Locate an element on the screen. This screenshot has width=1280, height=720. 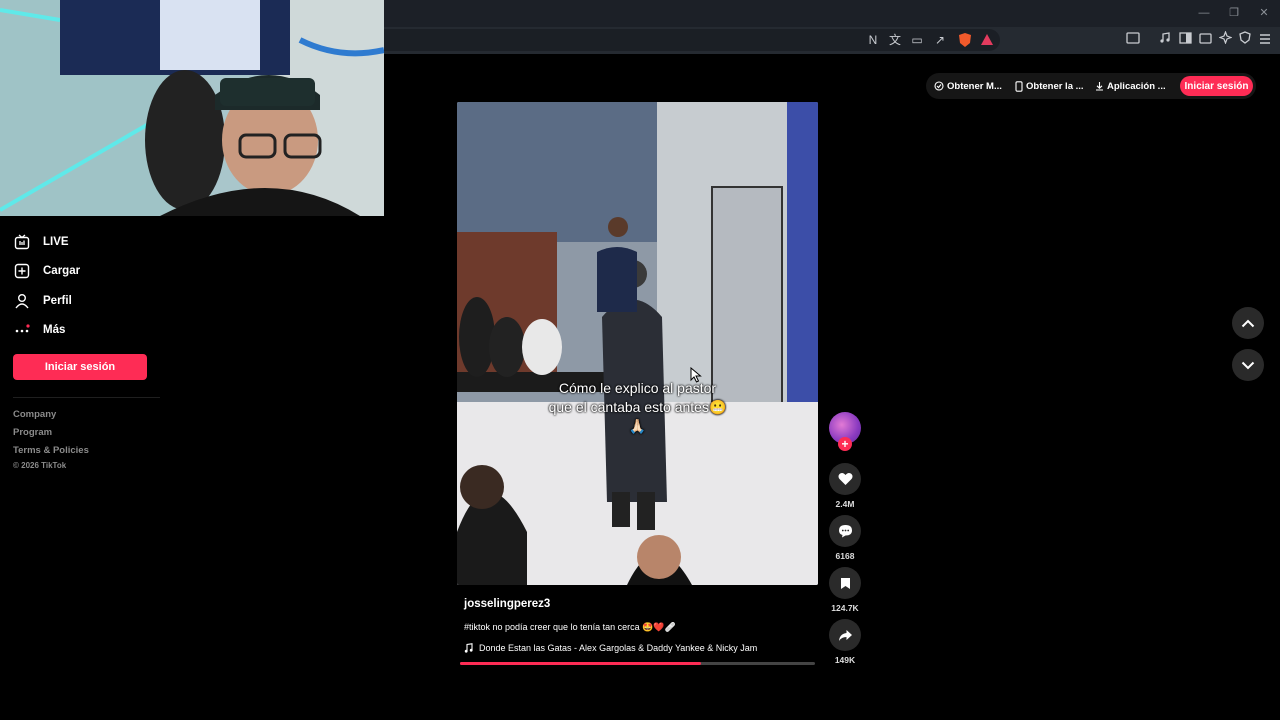
sidebar-item-profile: Perfil is located at coordinates (43, 301).